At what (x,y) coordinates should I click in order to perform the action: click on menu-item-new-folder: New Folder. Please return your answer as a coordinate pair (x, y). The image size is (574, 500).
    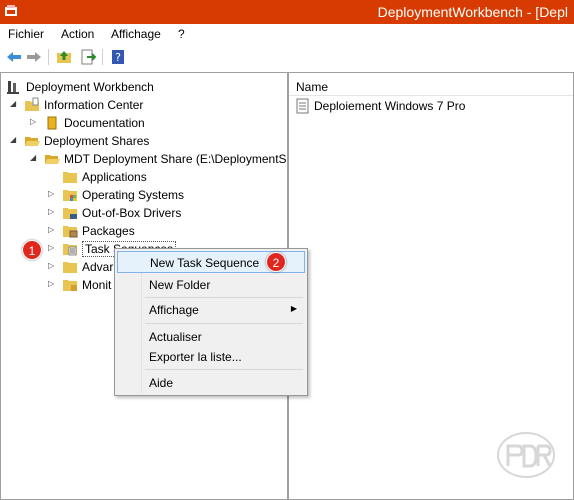
    Looking at the image, I should click on (211, 285).